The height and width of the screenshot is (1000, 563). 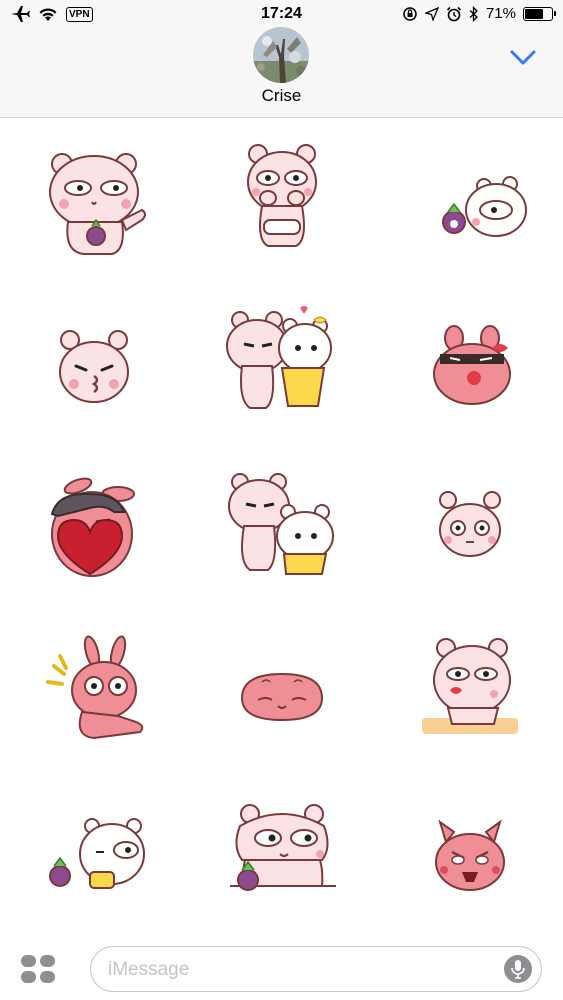 What do you see at coordinates (500, 13) in the screenshot?
I see `battery-percent: 71%` at bounding box center [500, 13].